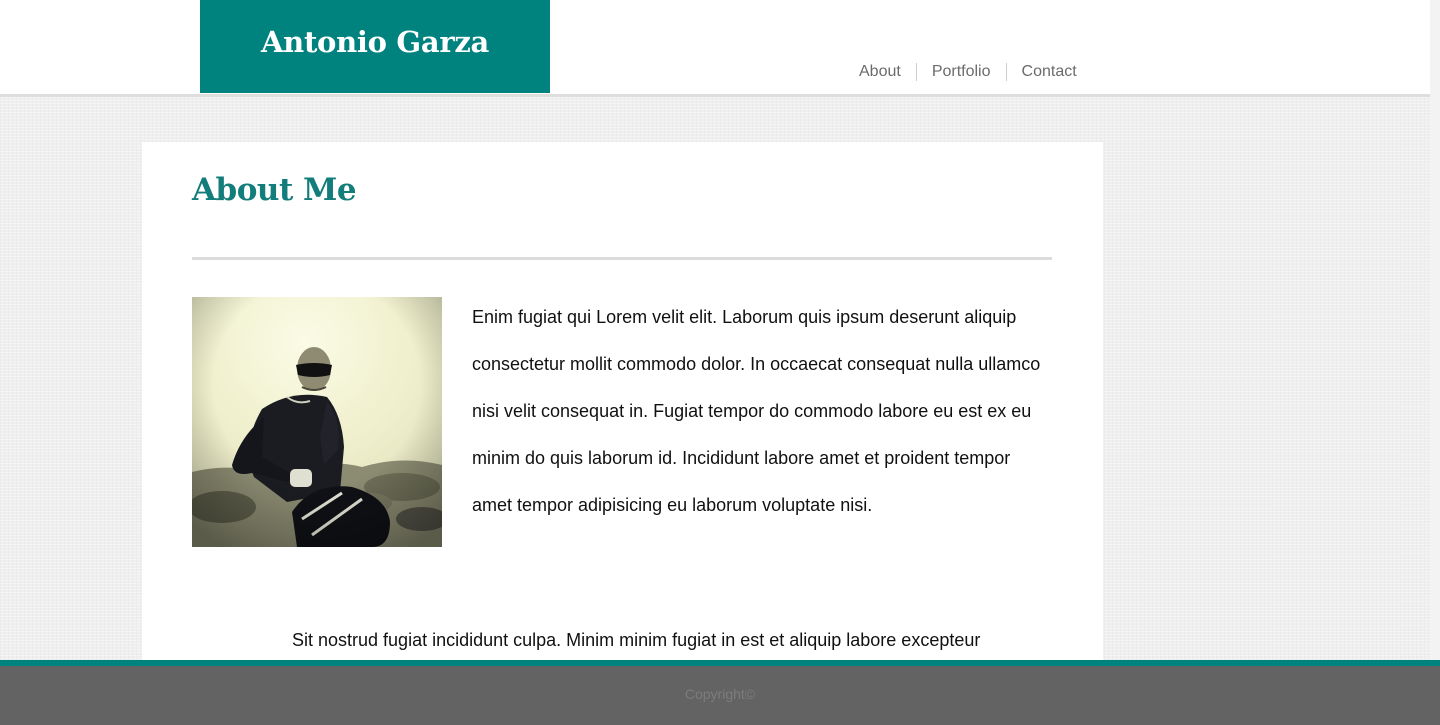 The width and height of the screenshot is (1440, 725). I want to click on nav-link-contact: Contact, so click(1049, 72).